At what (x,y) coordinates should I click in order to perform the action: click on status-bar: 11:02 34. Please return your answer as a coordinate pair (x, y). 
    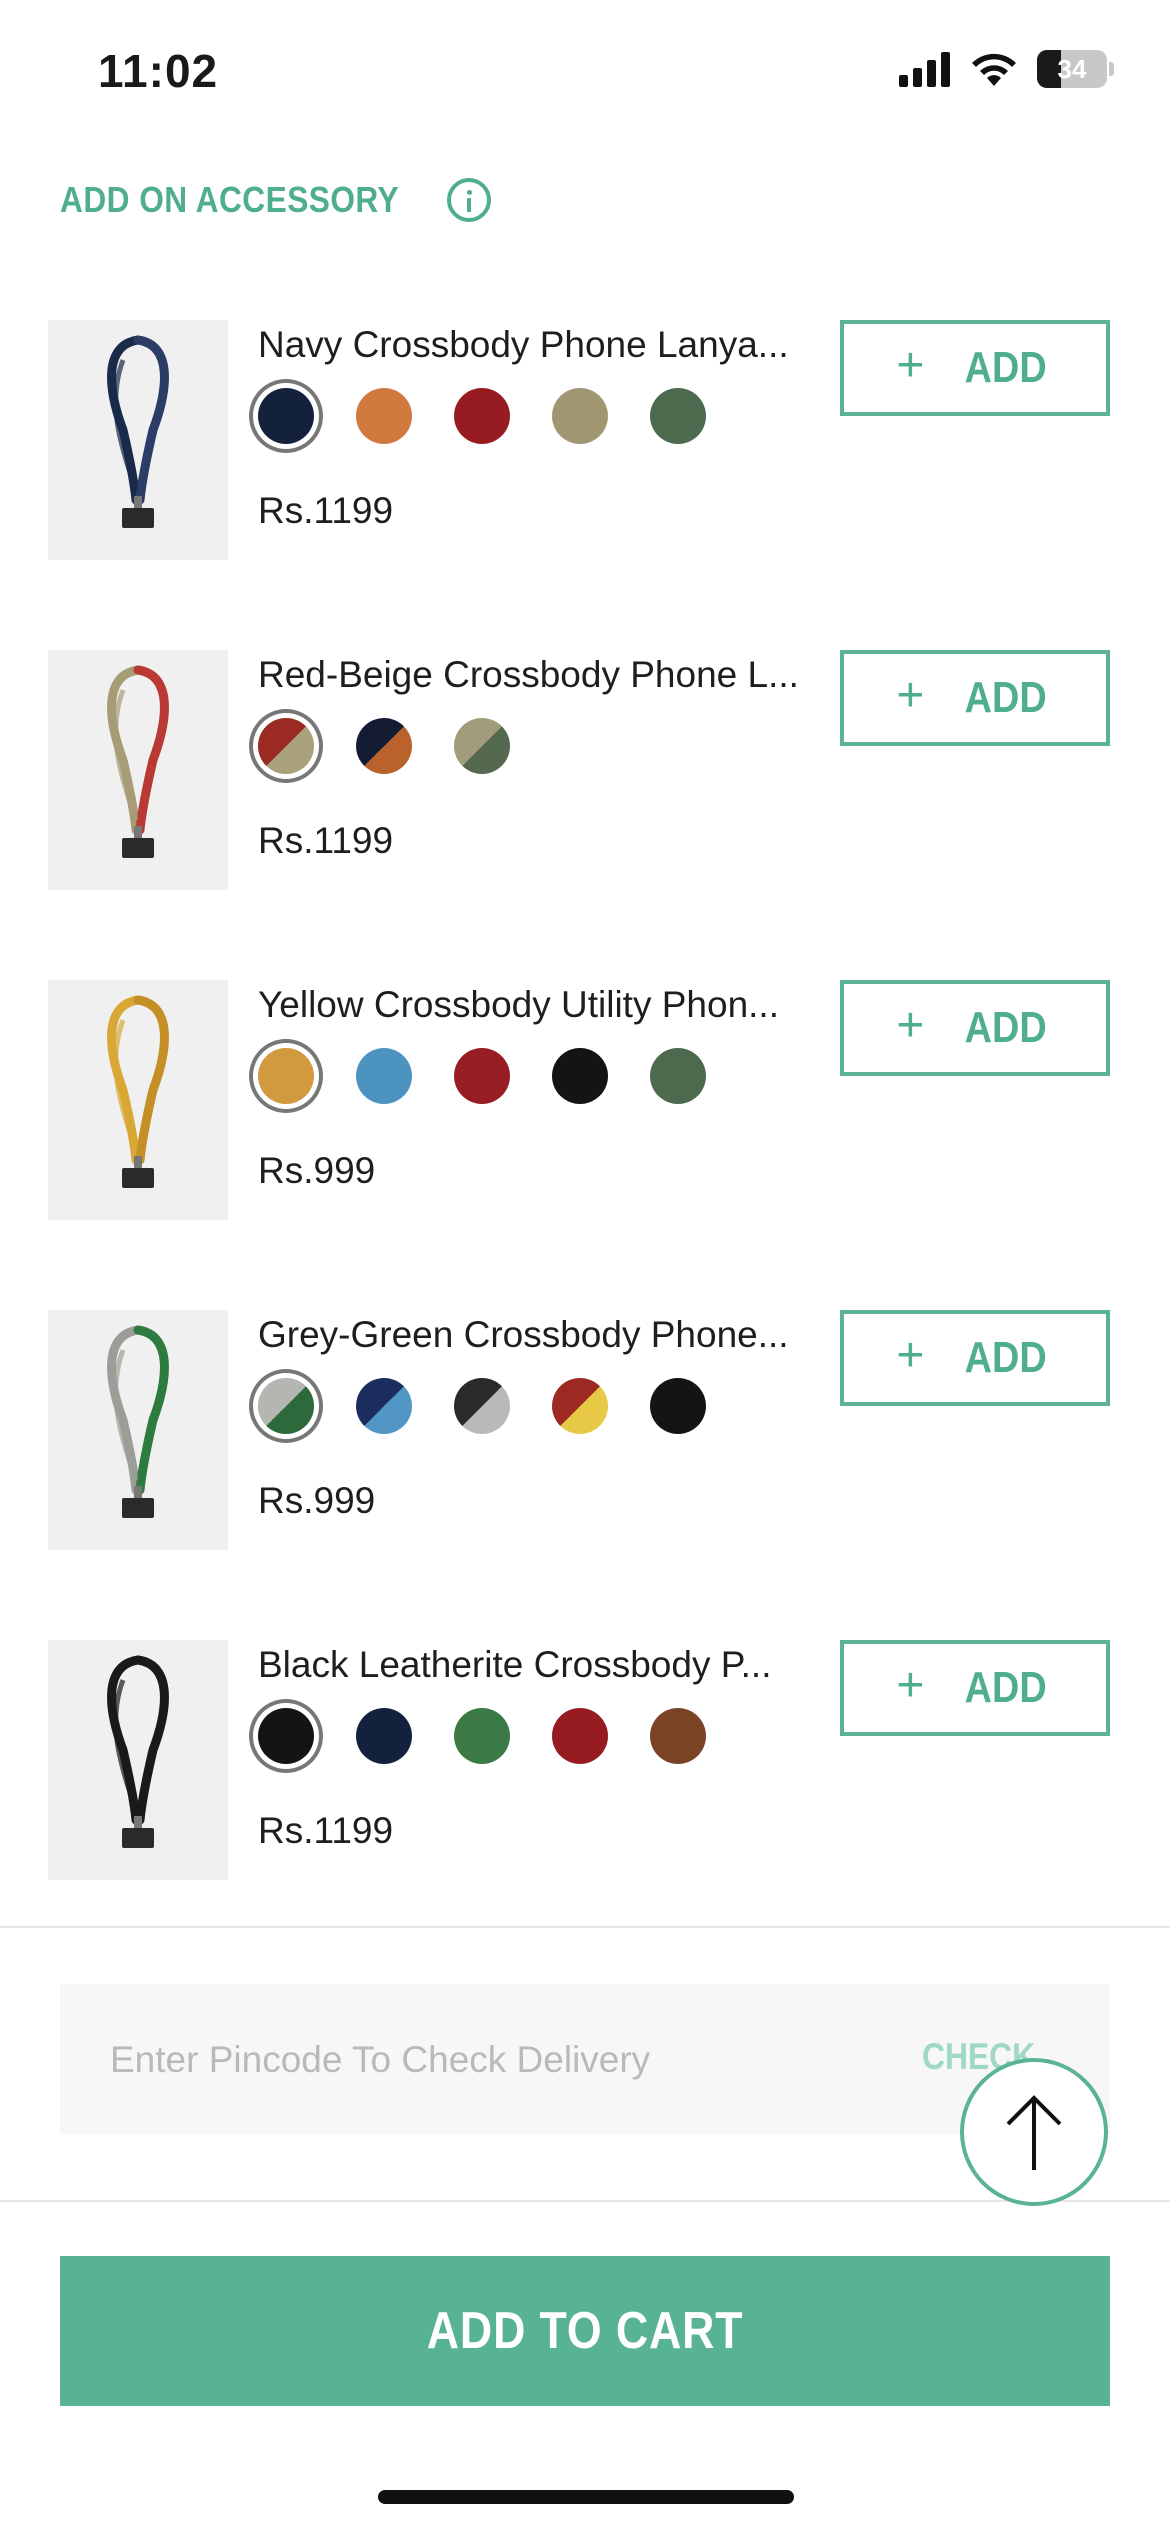
    Looking at the image, I should click on (585, 75).